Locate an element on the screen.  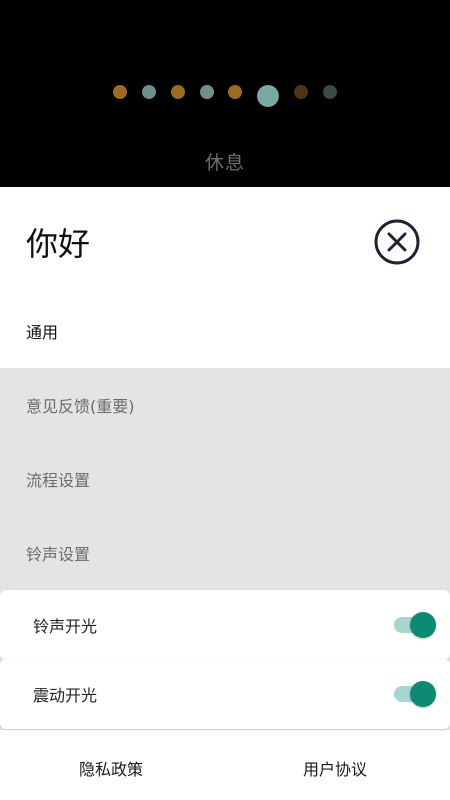
ringtone-toggle-row: 铃声开光 is located at coordinates (225, 625).